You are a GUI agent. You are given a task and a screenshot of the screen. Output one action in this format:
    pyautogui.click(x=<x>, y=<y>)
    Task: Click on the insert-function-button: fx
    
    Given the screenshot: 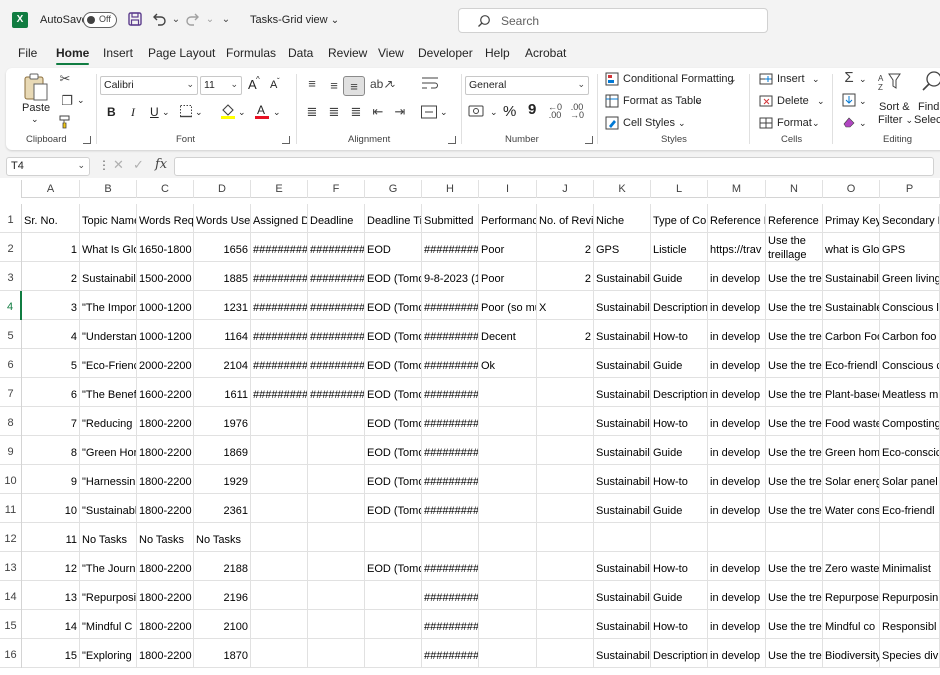 What is the action you would take?
    pyautogui.click(x=161, y=164)
    